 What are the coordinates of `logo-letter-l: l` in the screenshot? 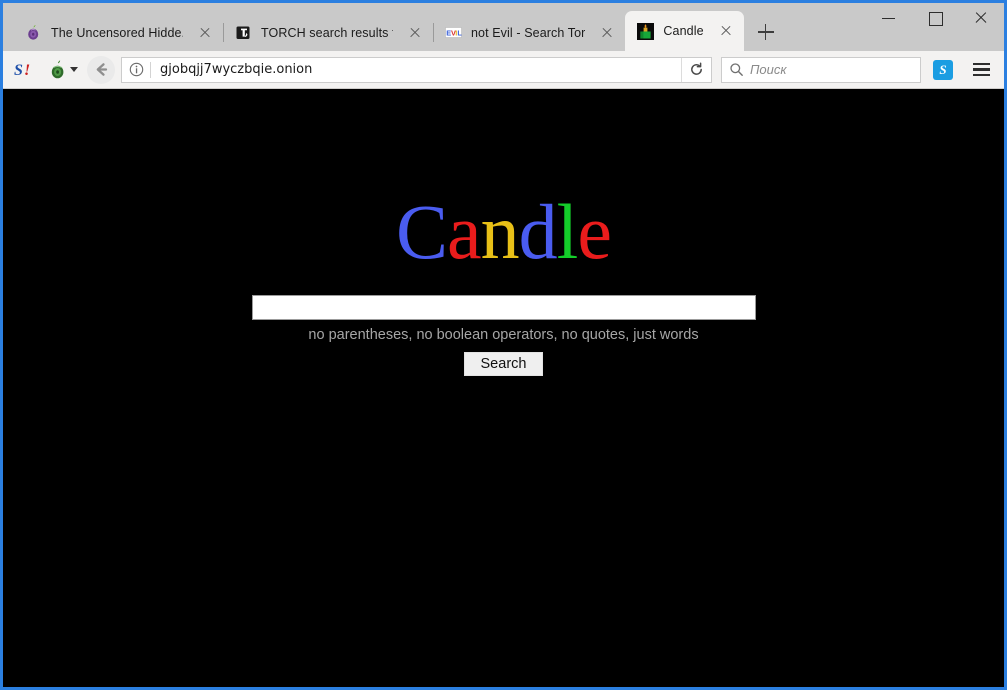 It's located at (567, 231).